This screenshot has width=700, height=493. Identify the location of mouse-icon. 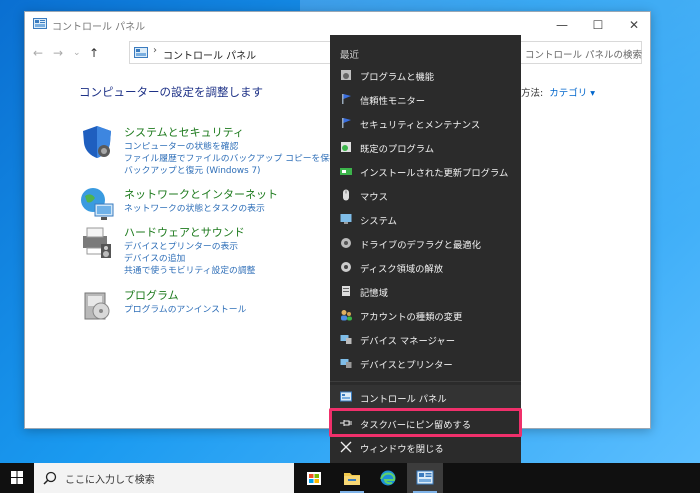
(346, 195).